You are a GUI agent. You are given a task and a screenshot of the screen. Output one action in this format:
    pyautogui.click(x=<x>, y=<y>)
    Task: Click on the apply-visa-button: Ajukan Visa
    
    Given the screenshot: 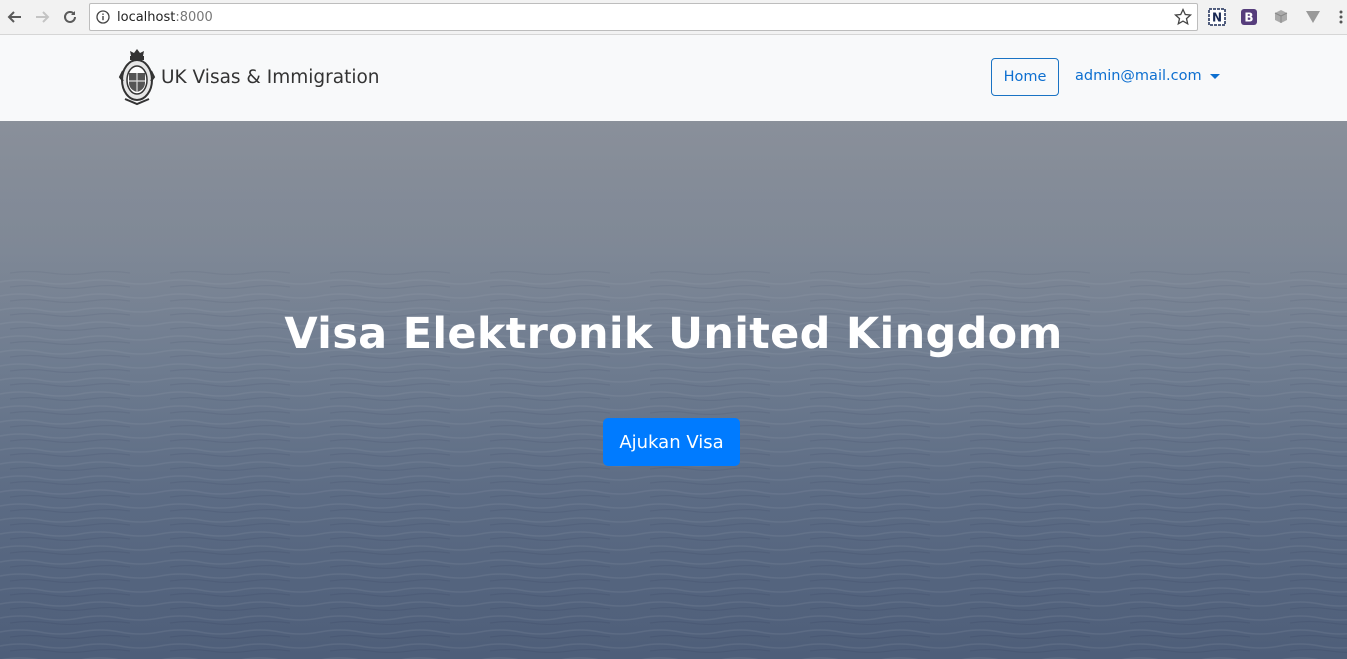 What is the action you would take?
    pyautogui.click(x=671, y=442)
    